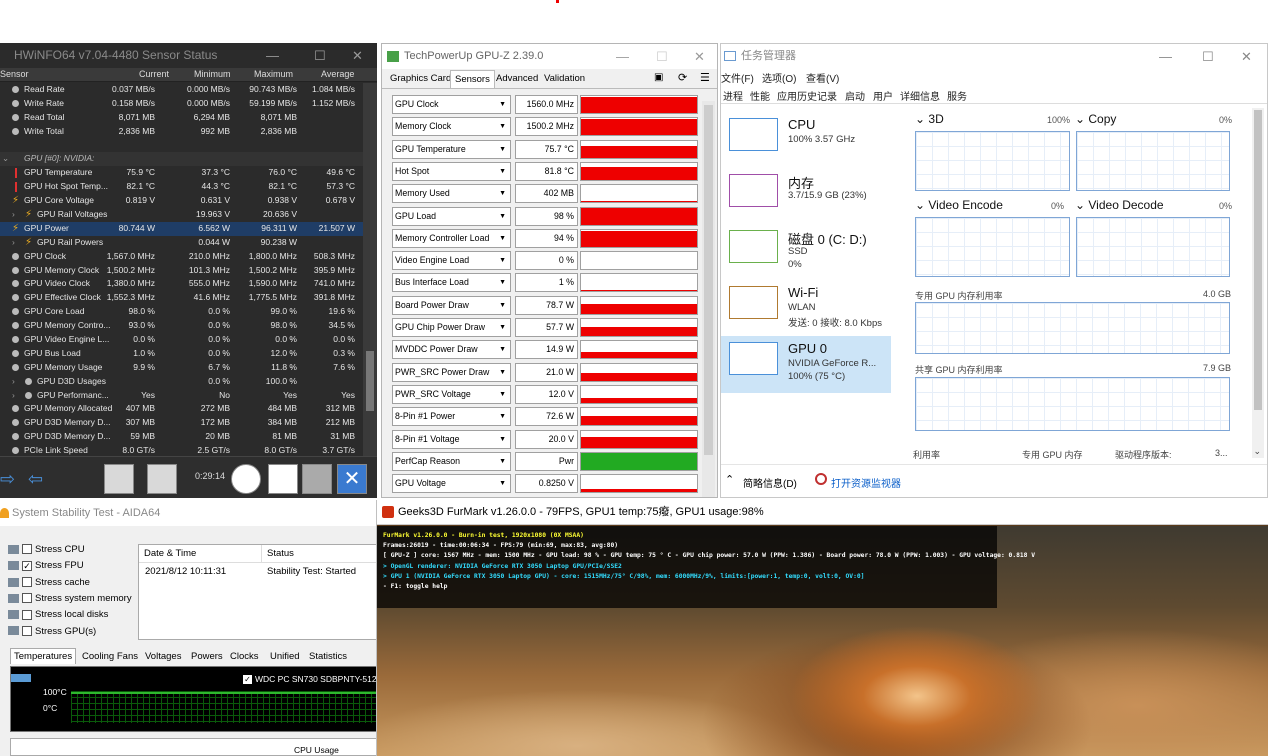 This screenshot has height=756, width=1268. What do you see at coordinates (328, 656) in the screenshot?
I see `tab-statistics: Statistics` at bounding box center [328, 656].